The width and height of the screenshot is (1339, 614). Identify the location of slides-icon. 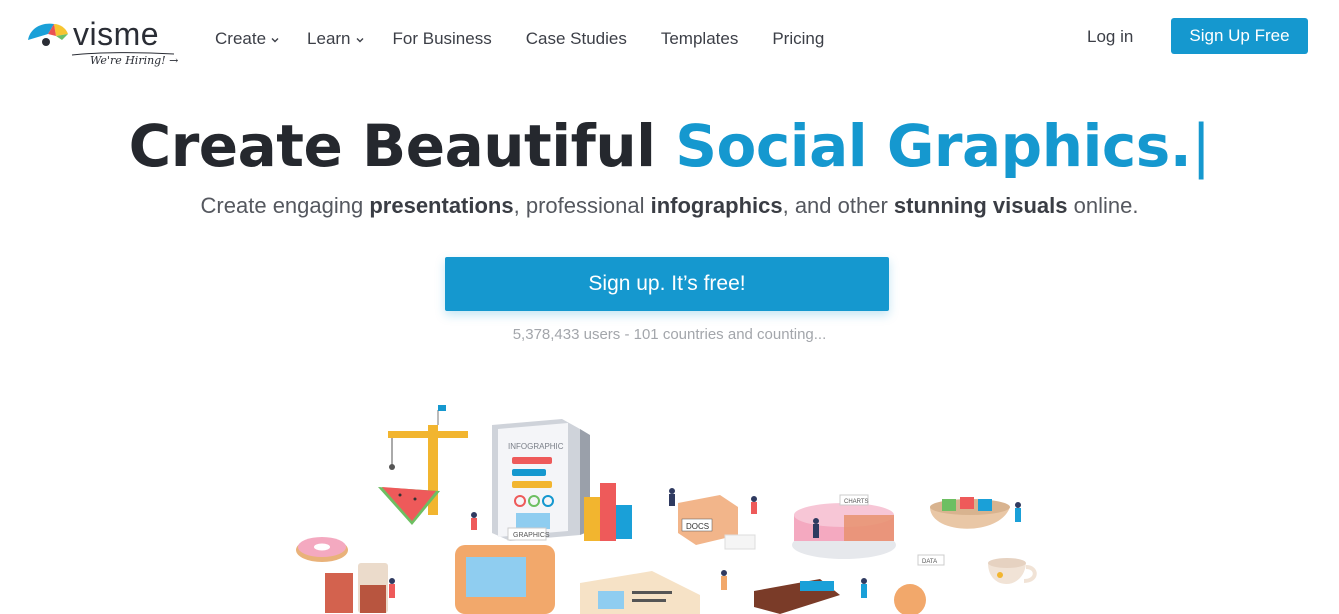
(640, 592).